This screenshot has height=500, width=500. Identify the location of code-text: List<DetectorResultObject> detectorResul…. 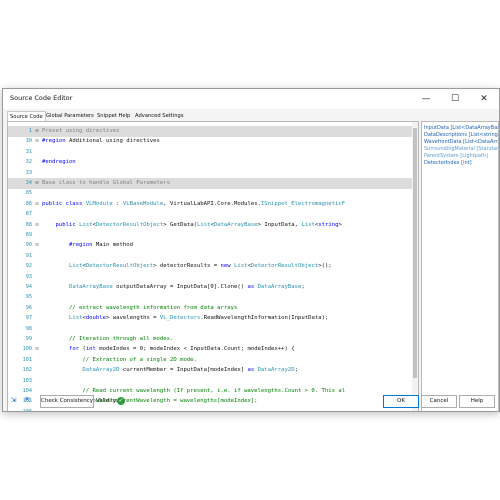
(187, 266).